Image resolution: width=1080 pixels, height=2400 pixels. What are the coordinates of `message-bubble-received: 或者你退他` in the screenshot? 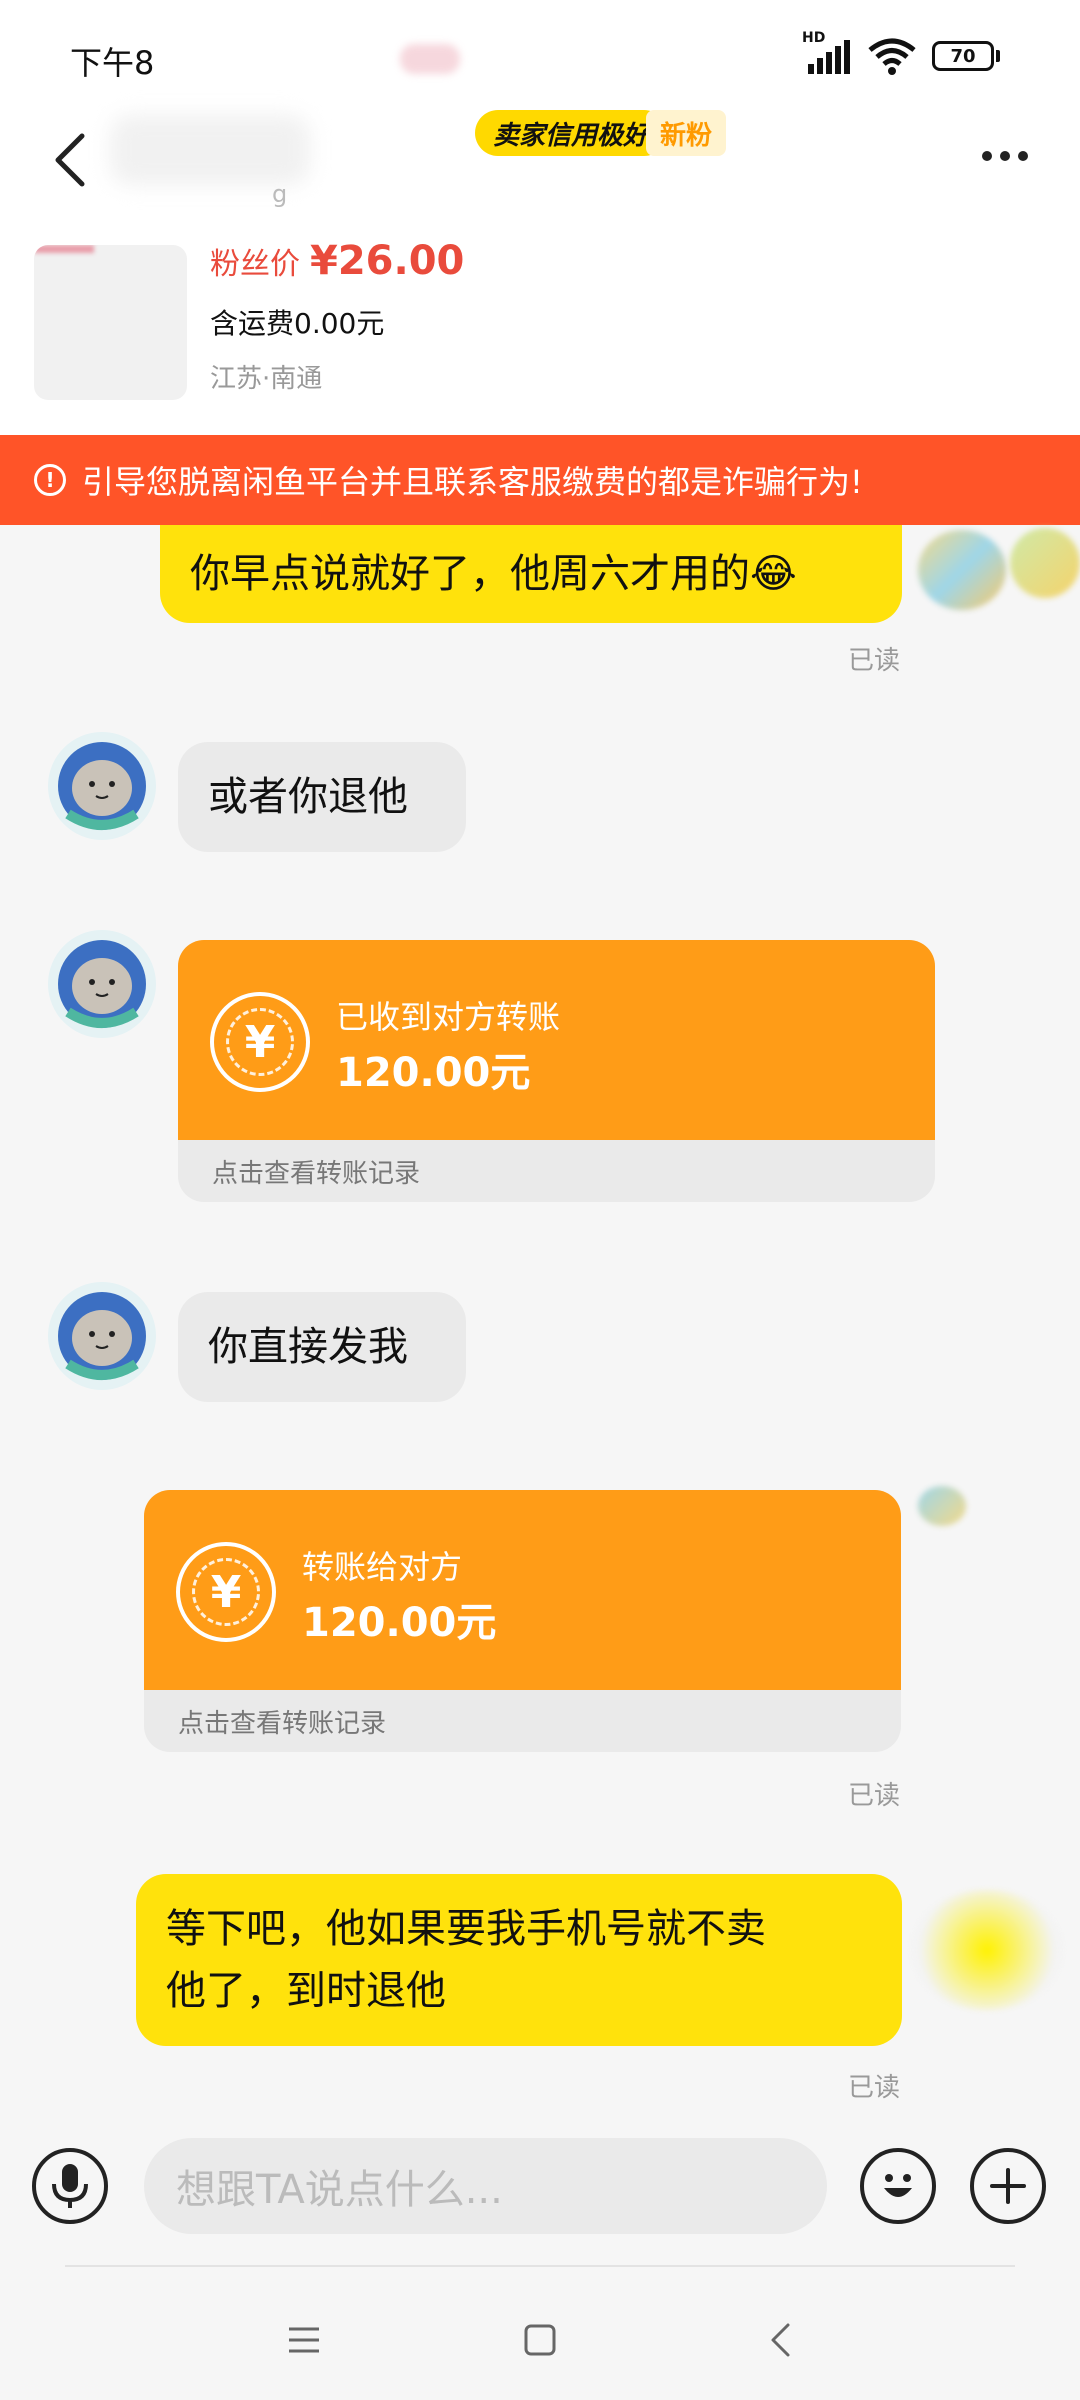 It's located at (322, 797).